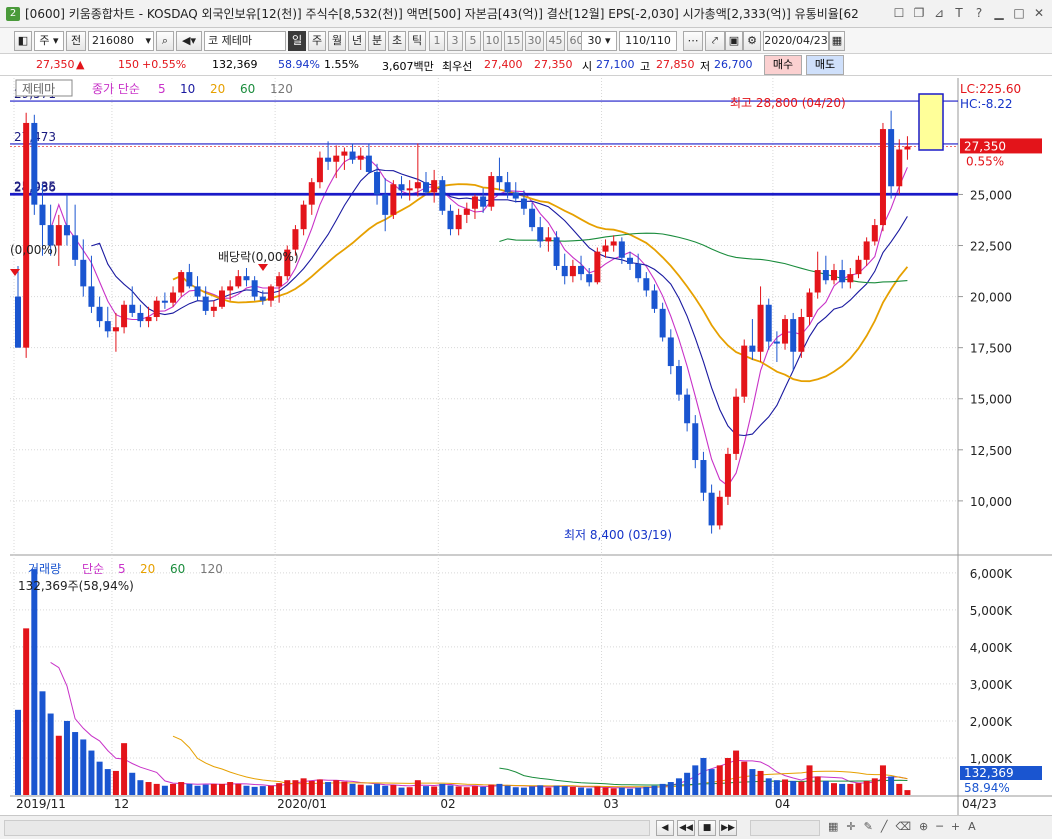  What do you see at coordinates (959, 13) in the screenshot?
I see `font-icon: T` at bounding box center [959, 13].